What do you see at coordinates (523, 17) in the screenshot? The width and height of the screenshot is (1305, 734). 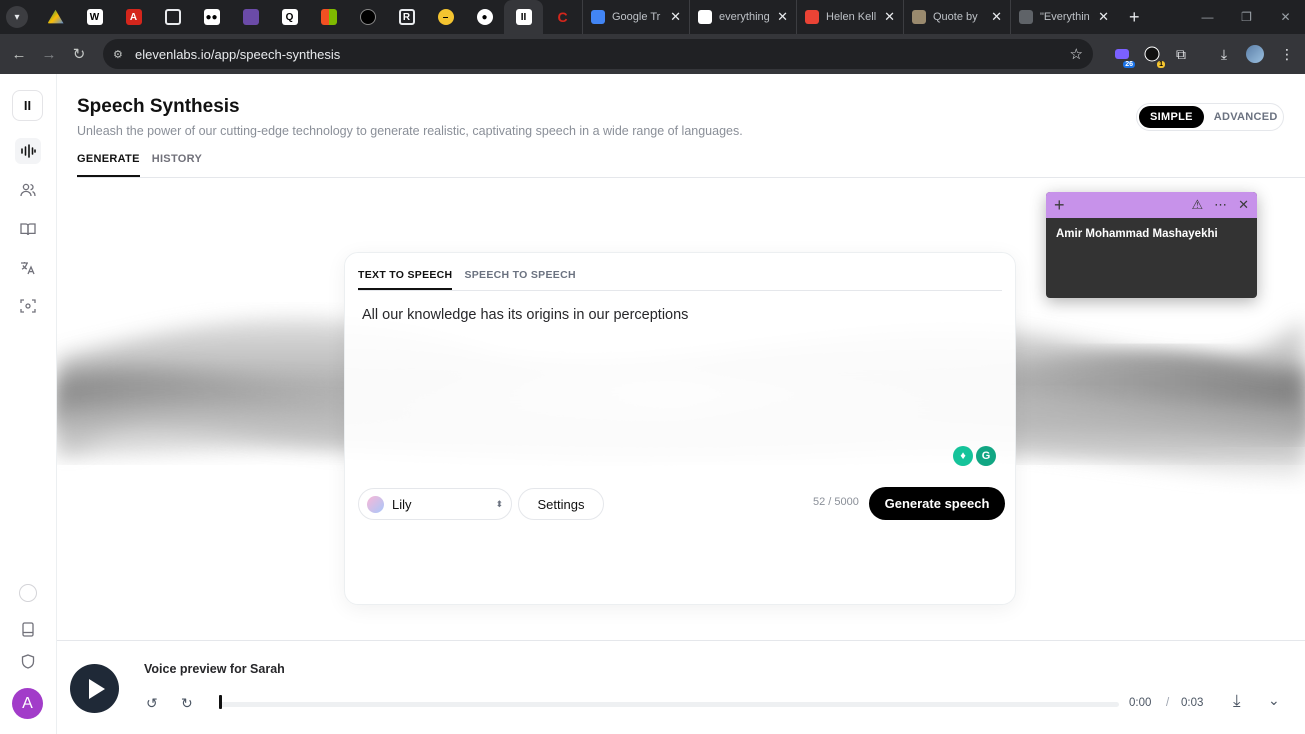 I see `pinned-tab-elevenlabs: II` at bounding box center [523, 17].